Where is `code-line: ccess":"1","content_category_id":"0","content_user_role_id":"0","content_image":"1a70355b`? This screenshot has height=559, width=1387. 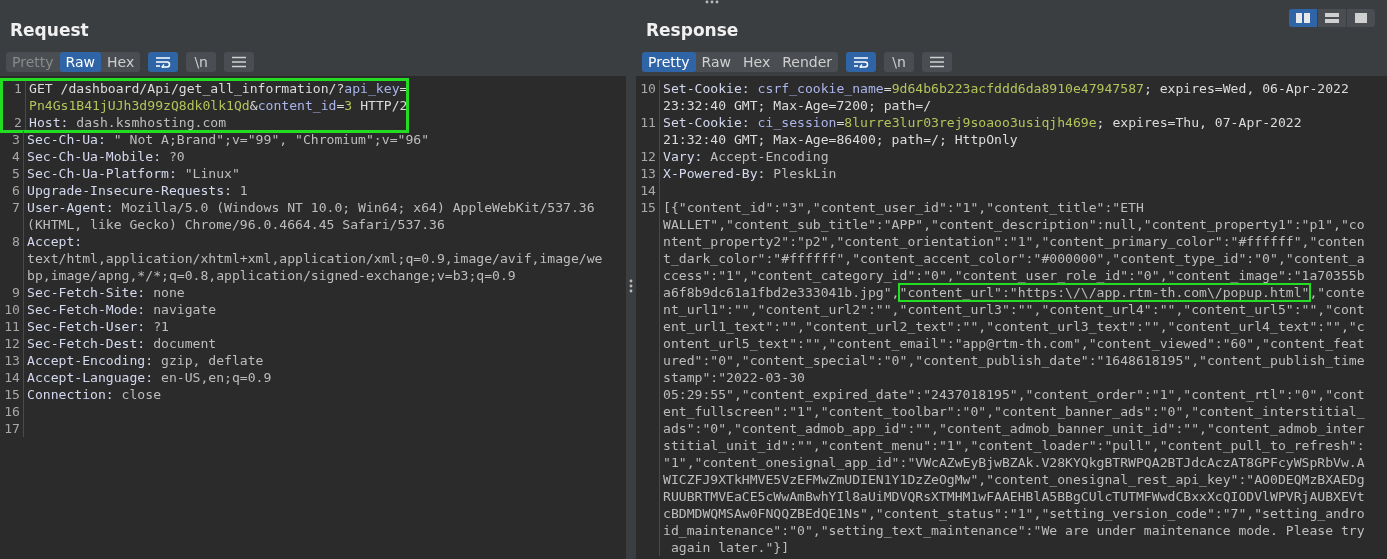
code-line: ccess":"1","content_category_id":"0","content_user_role_id":"0","content_image":"1a70355b is located at coordinates (1014, 275).